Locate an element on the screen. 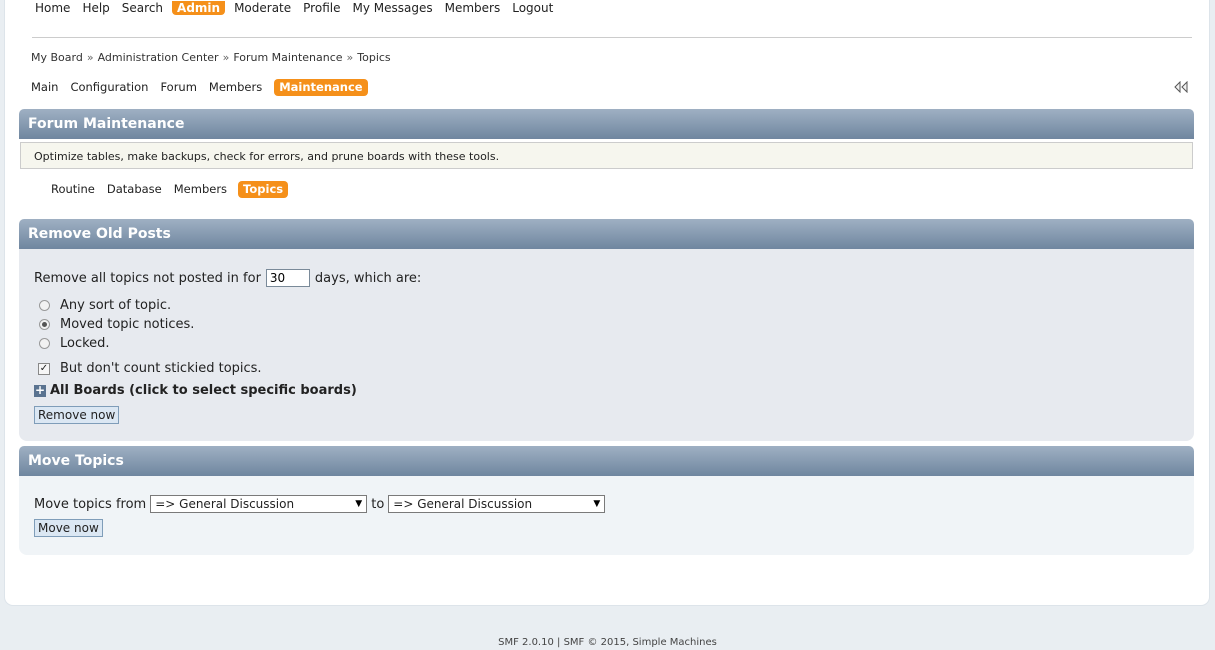 The height and width of the screenshot is (650, 1215). option-locked-label: Locked. is located at coordinates (85, 343).